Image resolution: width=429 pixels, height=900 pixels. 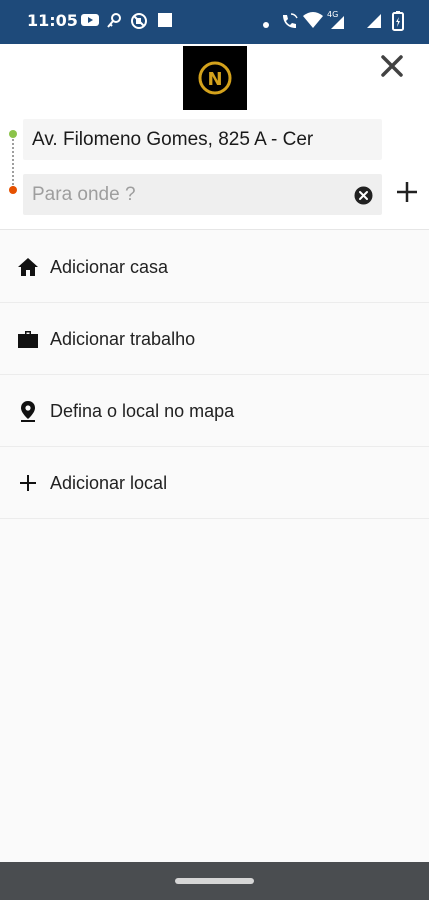 What do you see at coordinates (114, 23) in the screenshot?
I see `key-icon` at bounding box center [114, 23].